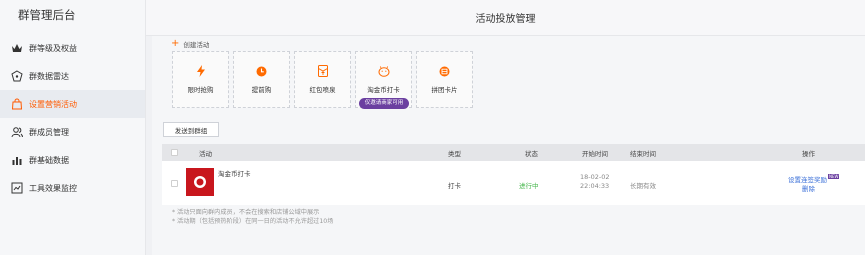 This screenshot has height=255, width=865. What do you see at coordinates (322, 90) in the screenshot?
I see `card-label: 红包喷泉` at bounding box center [322, 90].